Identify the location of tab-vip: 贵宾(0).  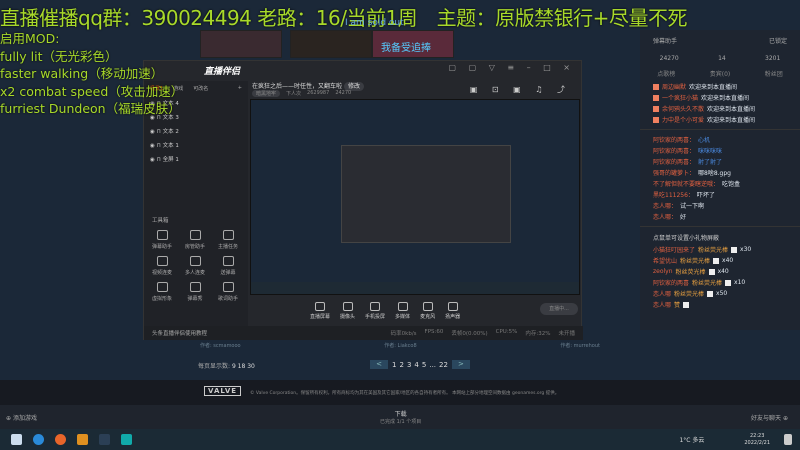
(720, 73).